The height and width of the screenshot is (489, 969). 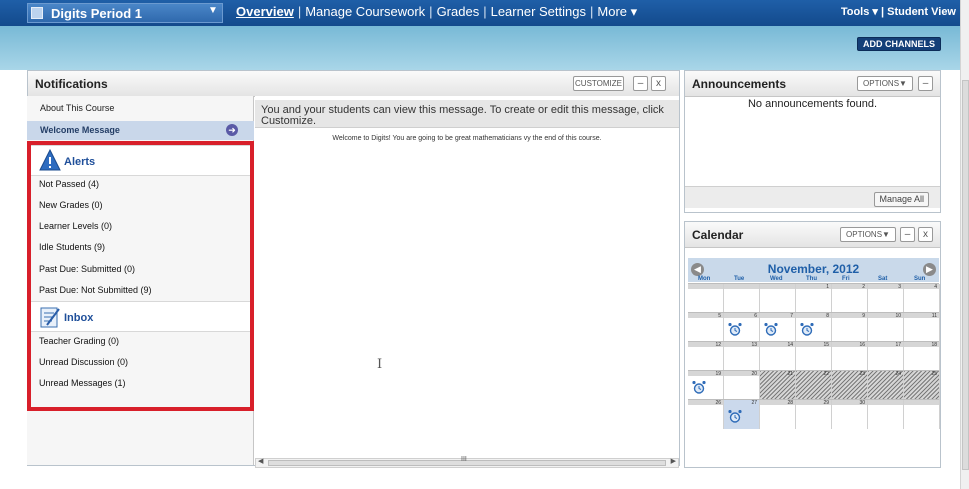 I want to click on calendar-day: 29, so click(x=814, y=414).